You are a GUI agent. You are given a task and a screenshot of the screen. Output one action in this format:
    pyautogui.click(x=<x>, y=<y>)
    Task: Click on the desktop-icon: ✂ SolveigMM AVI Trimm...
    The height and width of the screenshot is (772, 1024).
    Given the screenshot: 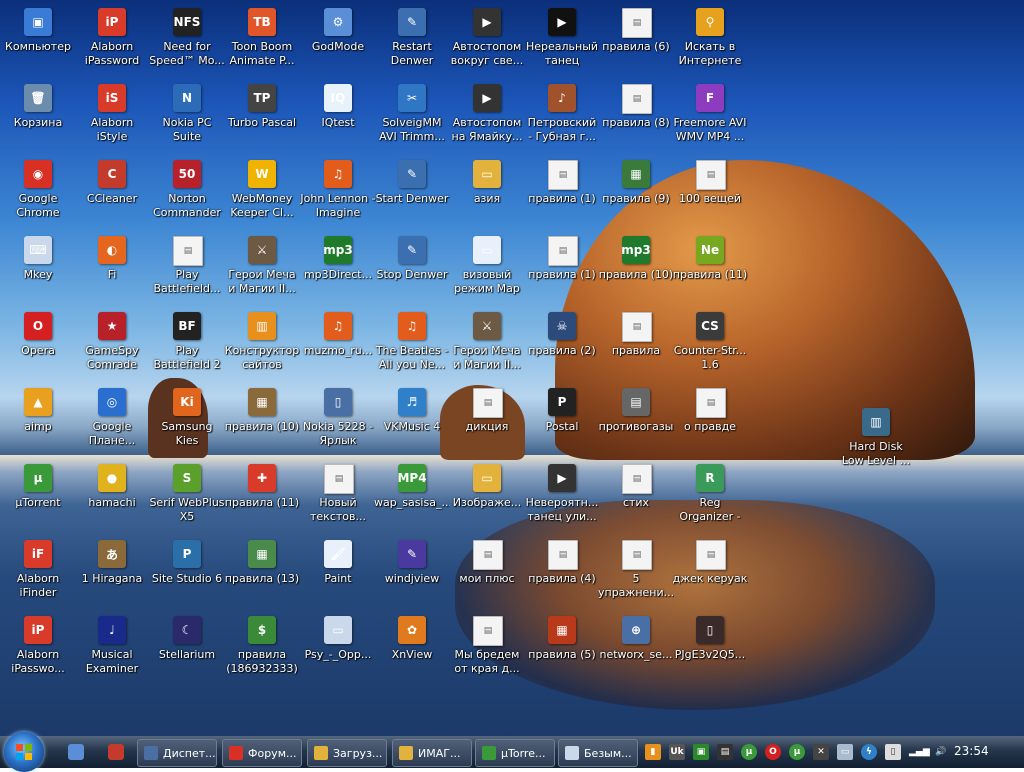 What is the action you would take?
    pyautogui.click(x=412, y=120)
    